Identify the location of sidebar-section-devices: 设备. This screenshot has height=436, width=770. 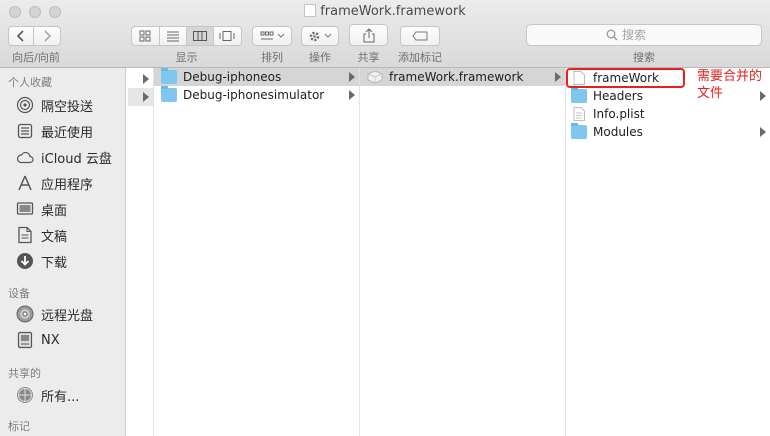
(19, 293).